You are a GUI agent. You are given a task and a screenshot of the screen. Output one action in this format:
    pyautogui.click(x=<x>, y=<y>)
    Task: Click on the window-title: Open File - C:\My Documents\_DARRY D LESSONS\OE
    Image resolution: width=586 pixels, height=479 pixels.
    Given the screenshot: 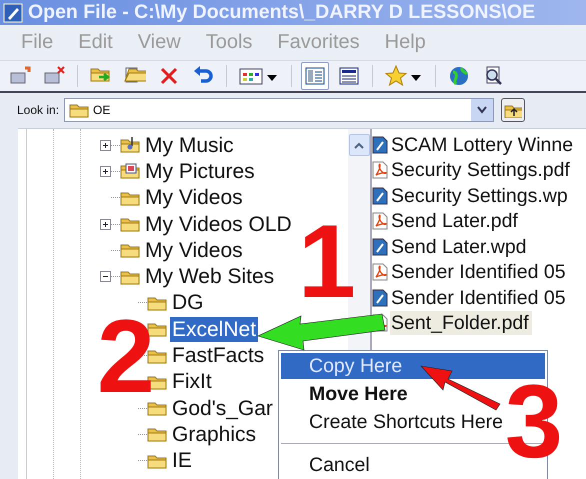 What is the action you would take?
    pyautogui.click(x=282, y=12)
    